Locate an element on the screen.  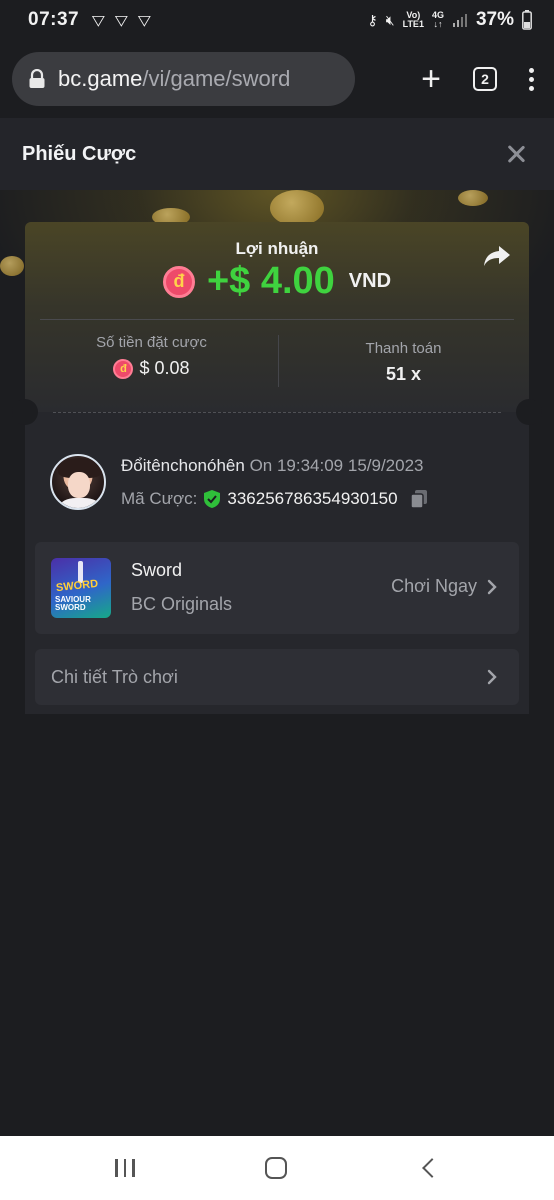
browser-toolbar: bc.game/vi/game/sword + 2 is located at coordinates (277, 79).